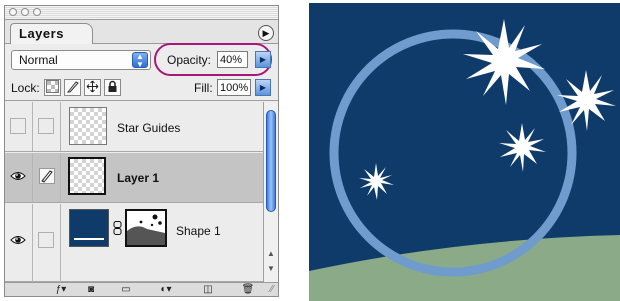 Image resolution: width=620 pixels, height=301 pixels. What do you see at coordinates (13, 12) in the screenshot?
I see `close-window-icon` at bounding box center [13, 12].